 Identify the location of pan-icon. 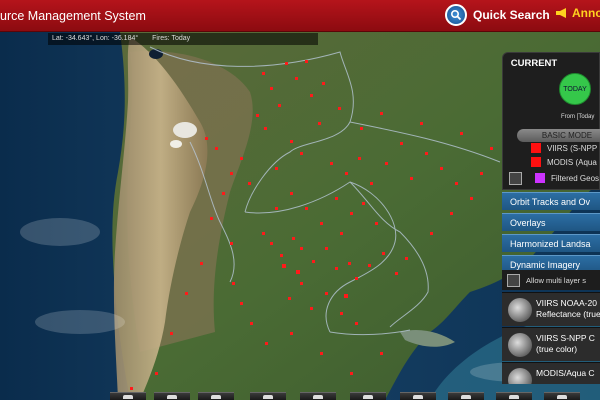
(128, 396).